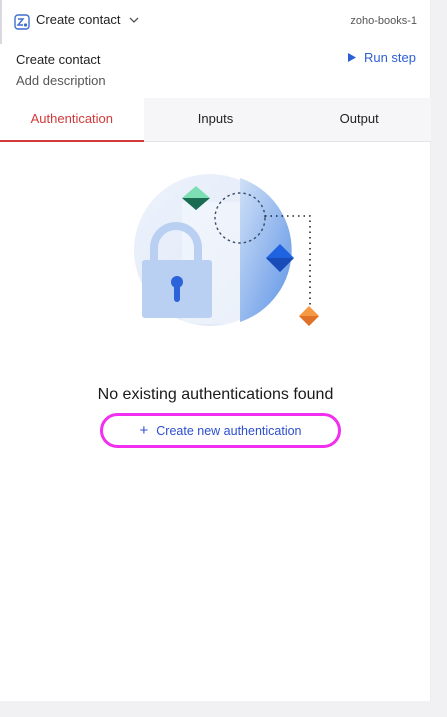  Describe the element at coordinates (359, 119) in the screenshot. I see `tab-output: Output` at that location.